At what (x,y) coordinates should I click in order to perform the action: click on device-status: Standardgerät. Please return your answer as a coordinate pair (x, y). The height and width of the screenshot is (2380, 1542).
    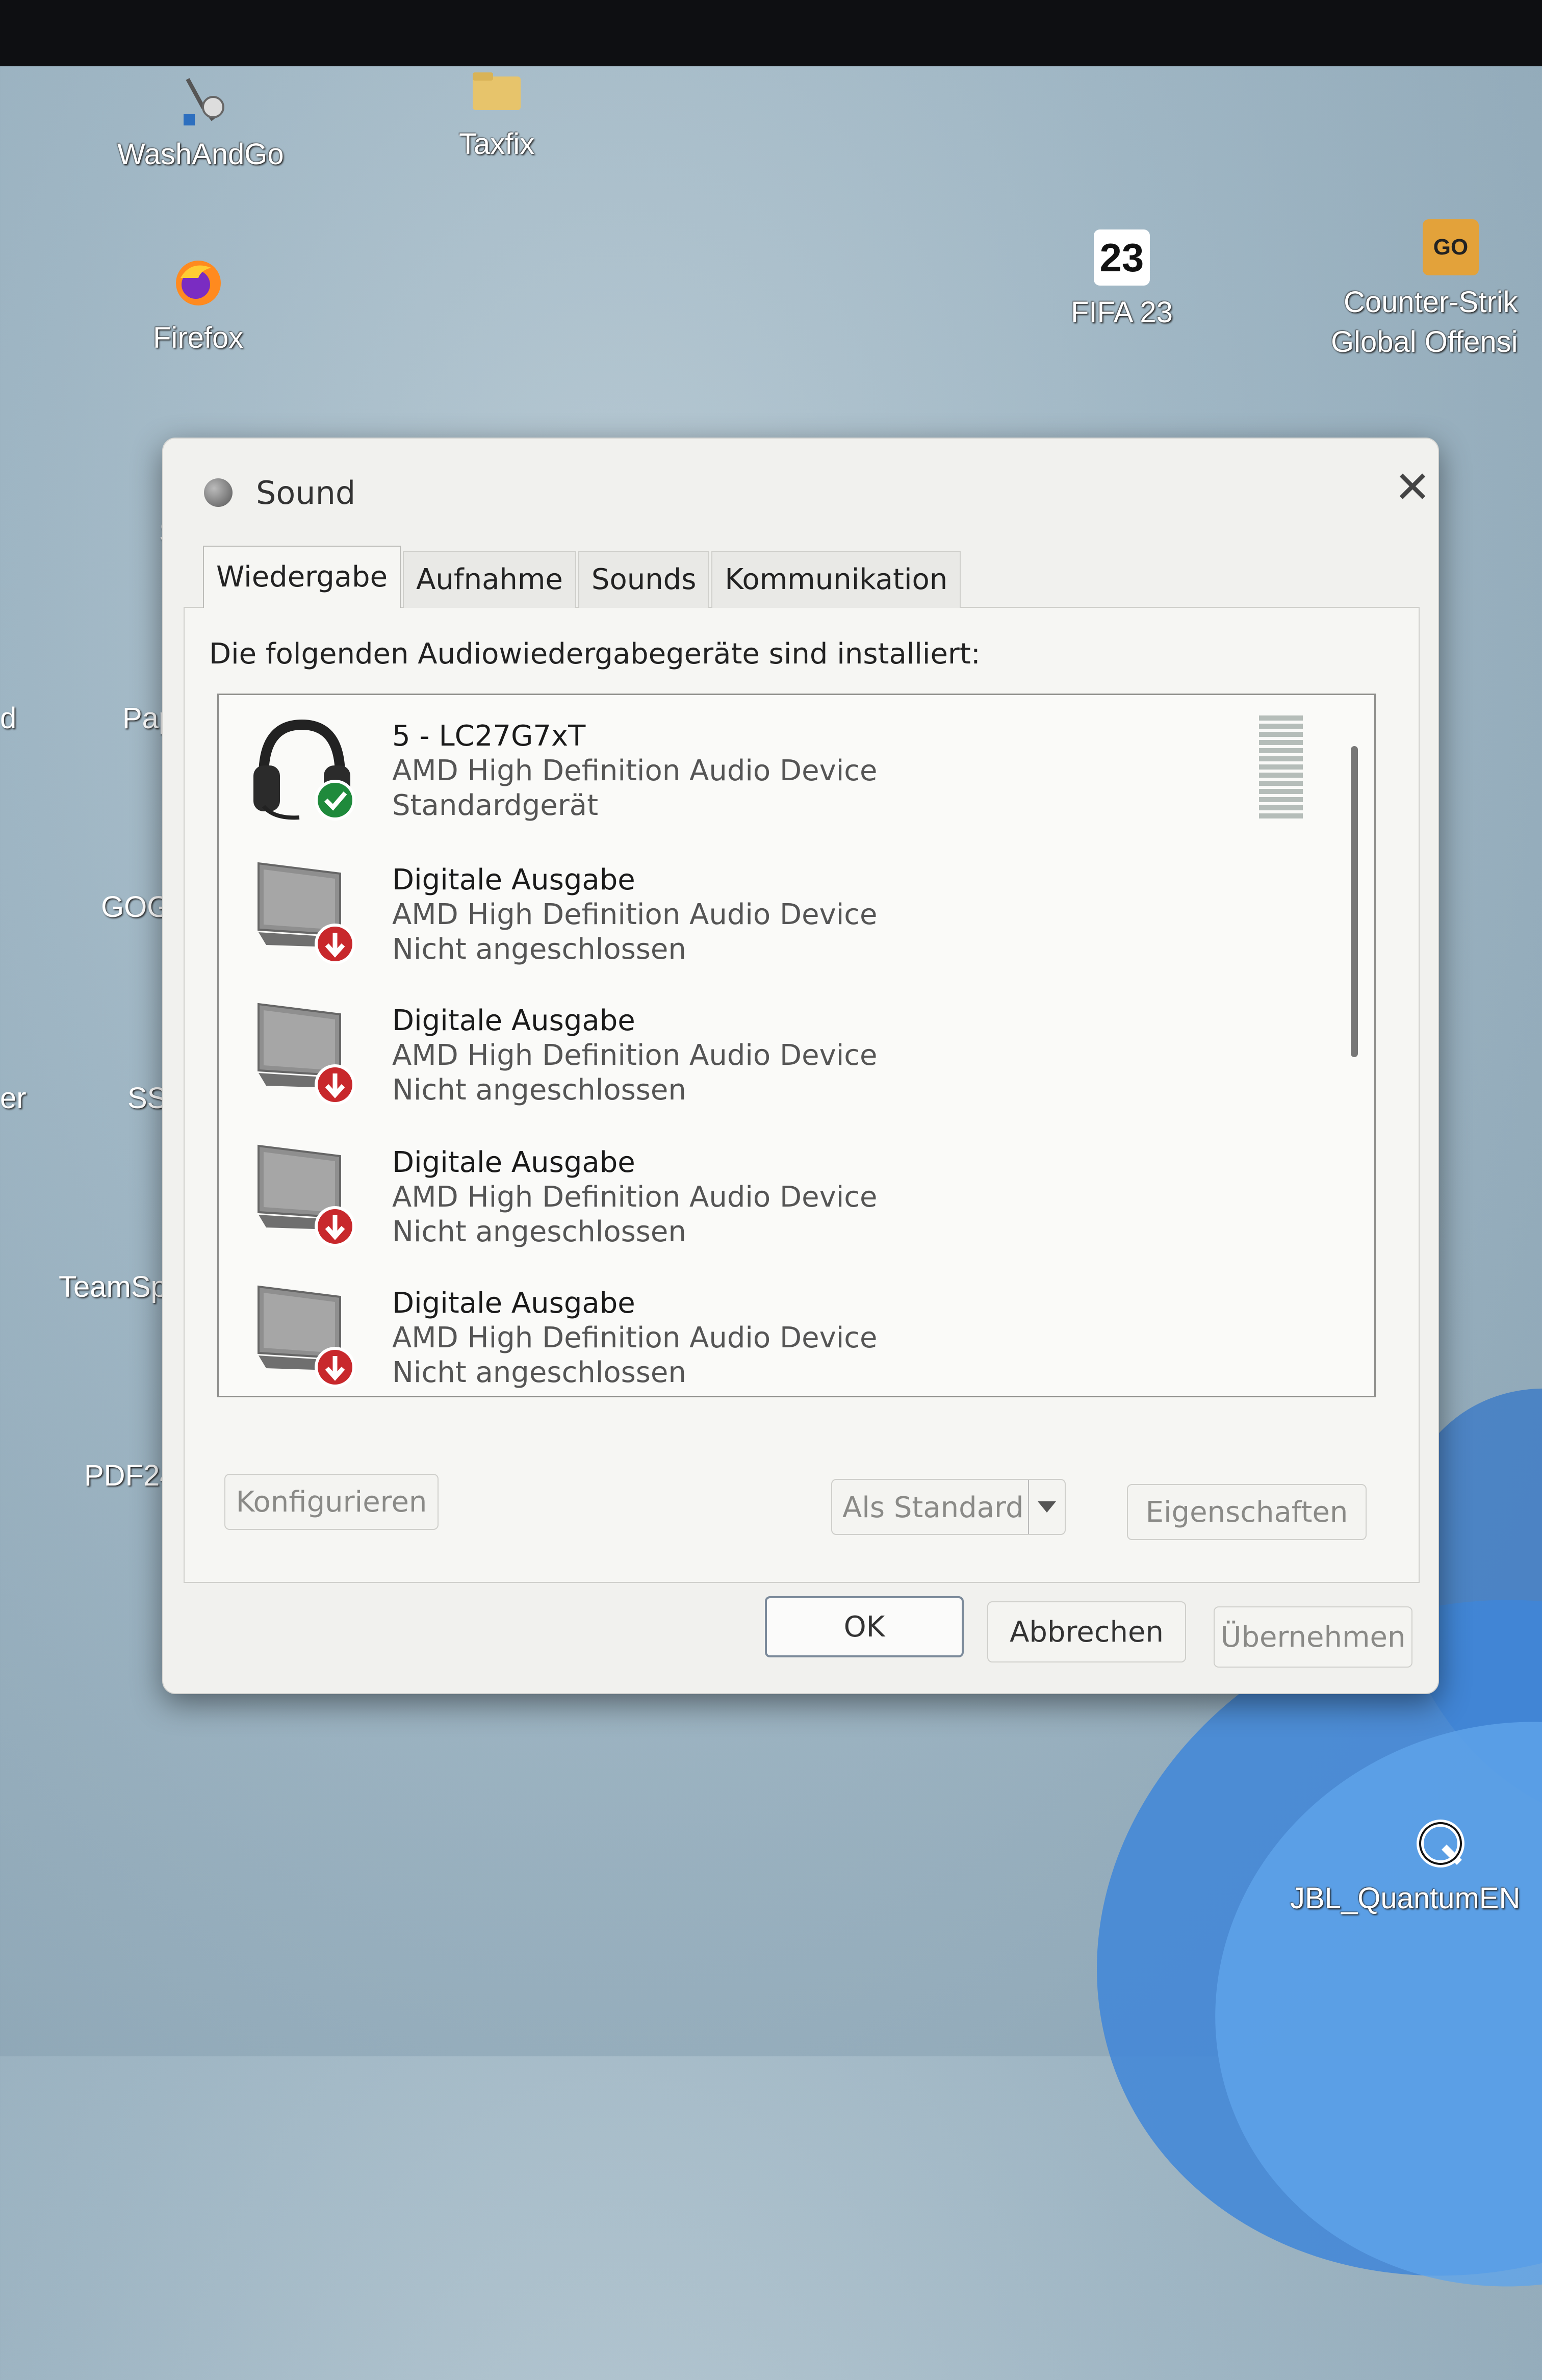
    Looking at the image, I should click on (495, 805).